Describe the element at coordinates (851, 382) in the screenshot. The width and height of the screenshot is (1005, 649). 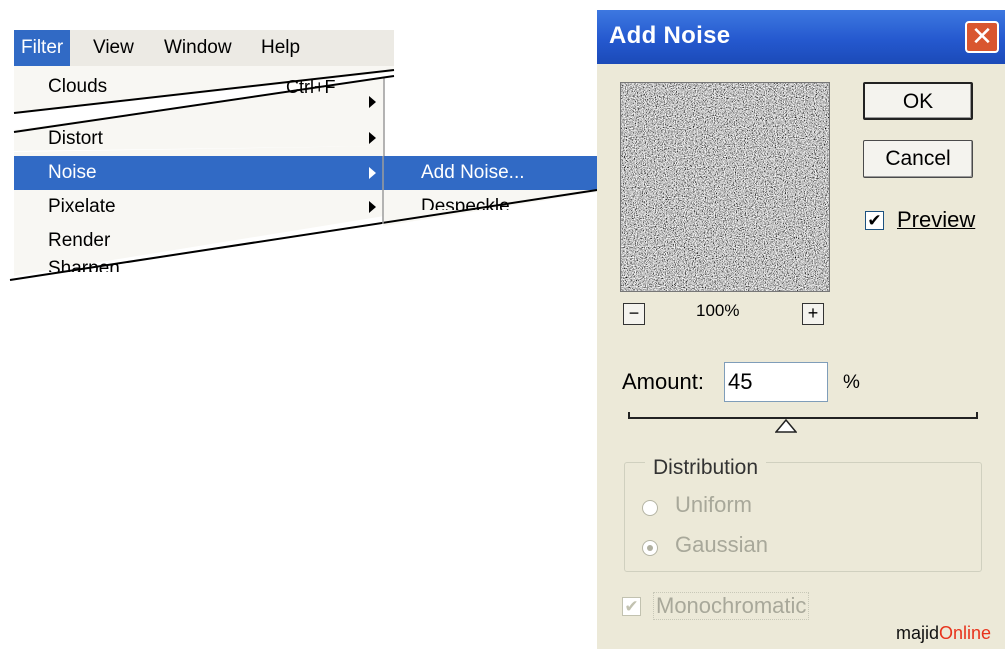
I see `amount-unit: %` at that location.